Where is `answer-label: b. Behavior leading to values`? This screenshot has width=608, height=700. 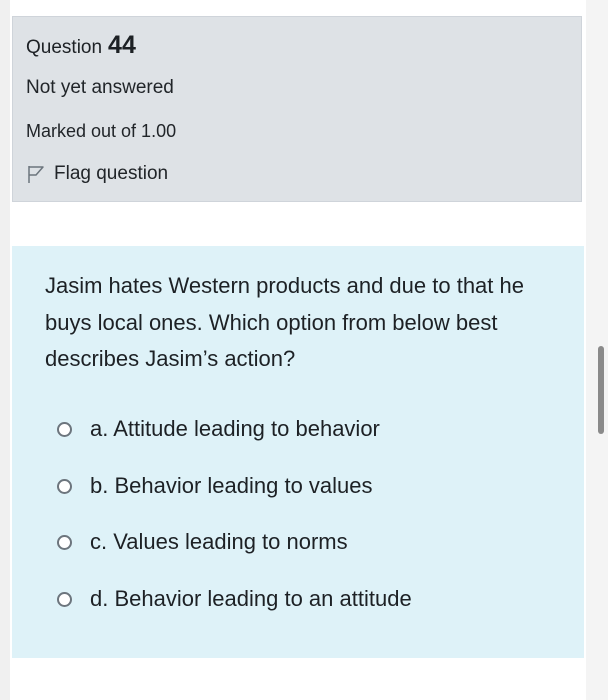
answer-label: b. Behavior leading to values is located at coordinates (231, 486).